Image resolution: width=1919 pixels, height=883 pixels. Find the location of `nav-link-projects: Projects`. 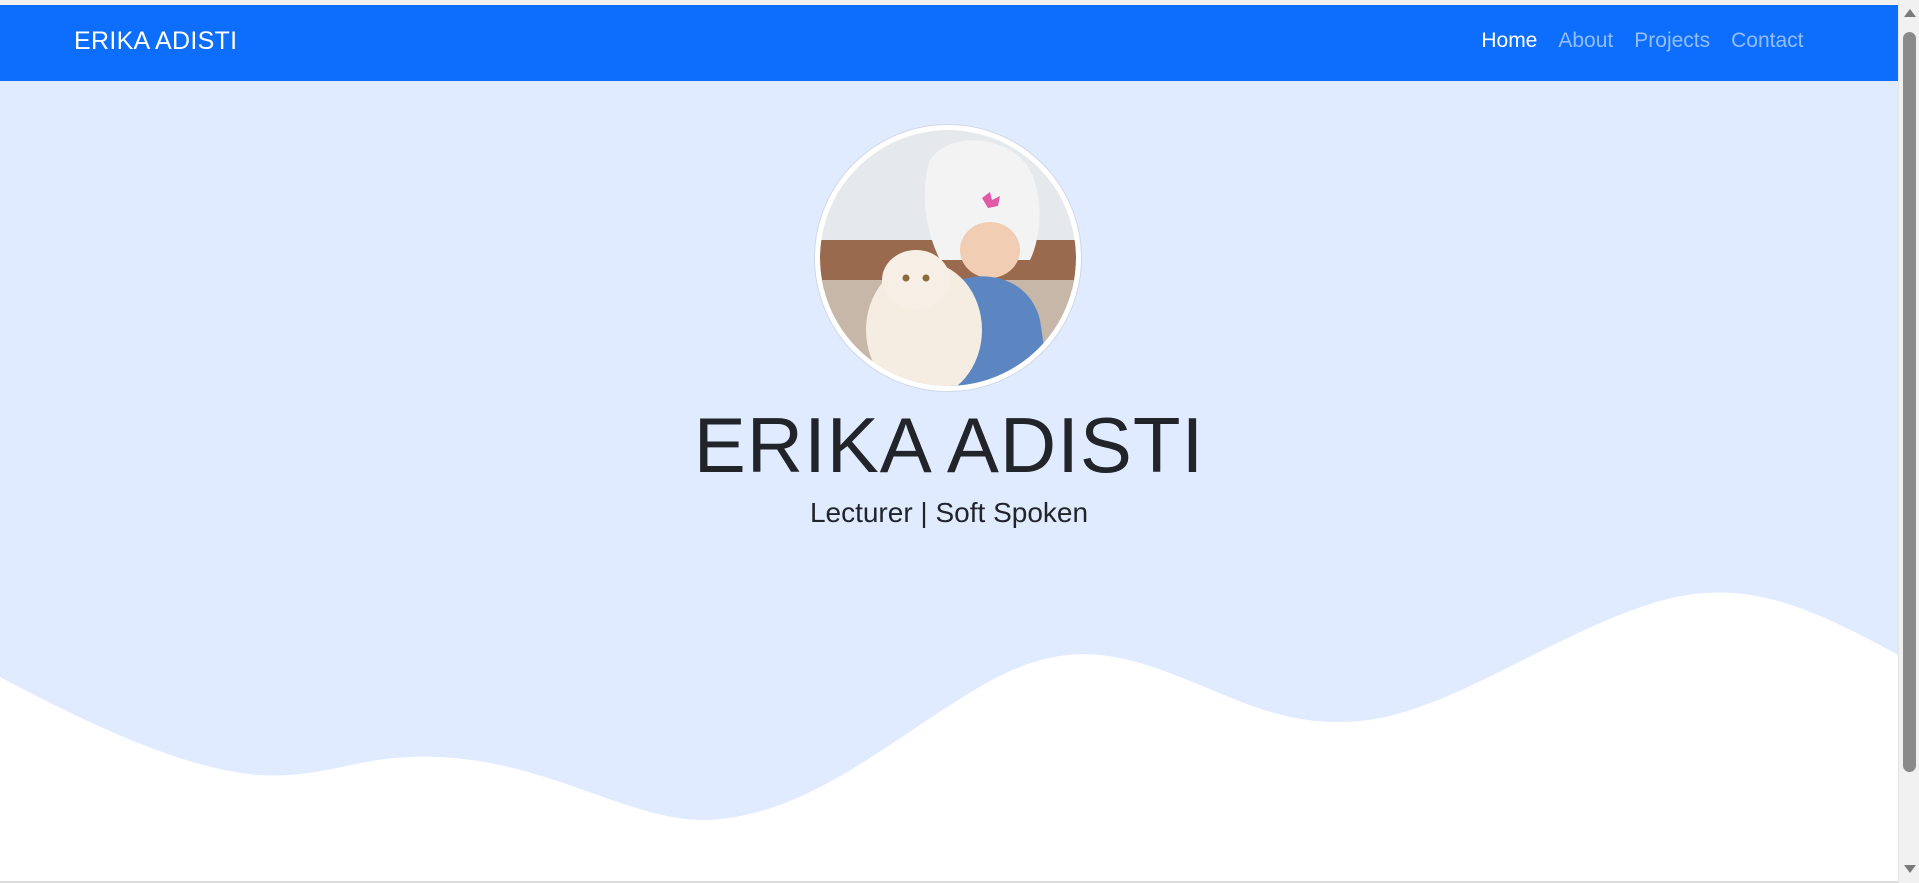

nav-link-projects: Projects is located at coordinates (1672, 41).